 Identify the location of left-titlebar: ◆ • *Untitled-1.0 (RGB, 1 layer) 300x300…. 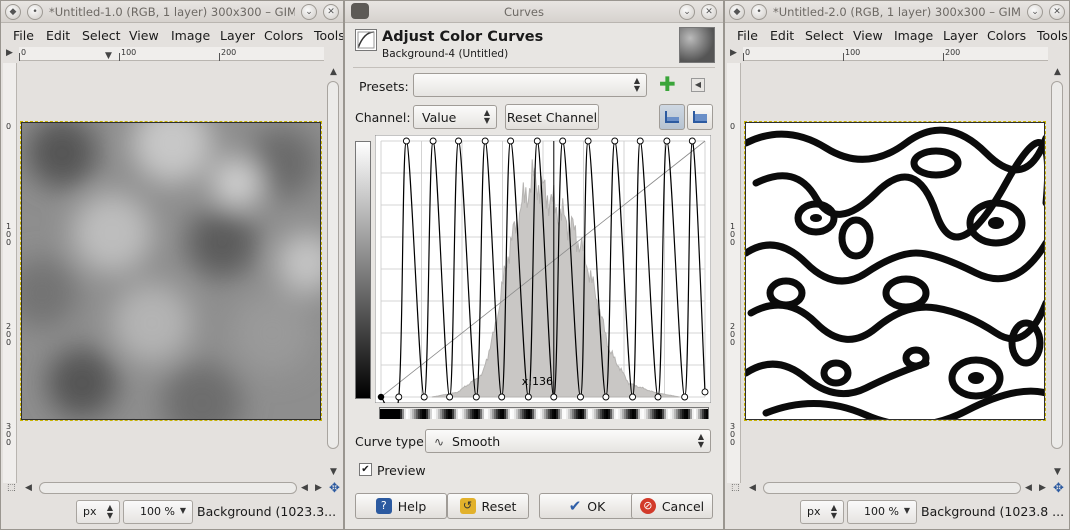
(172, 12).